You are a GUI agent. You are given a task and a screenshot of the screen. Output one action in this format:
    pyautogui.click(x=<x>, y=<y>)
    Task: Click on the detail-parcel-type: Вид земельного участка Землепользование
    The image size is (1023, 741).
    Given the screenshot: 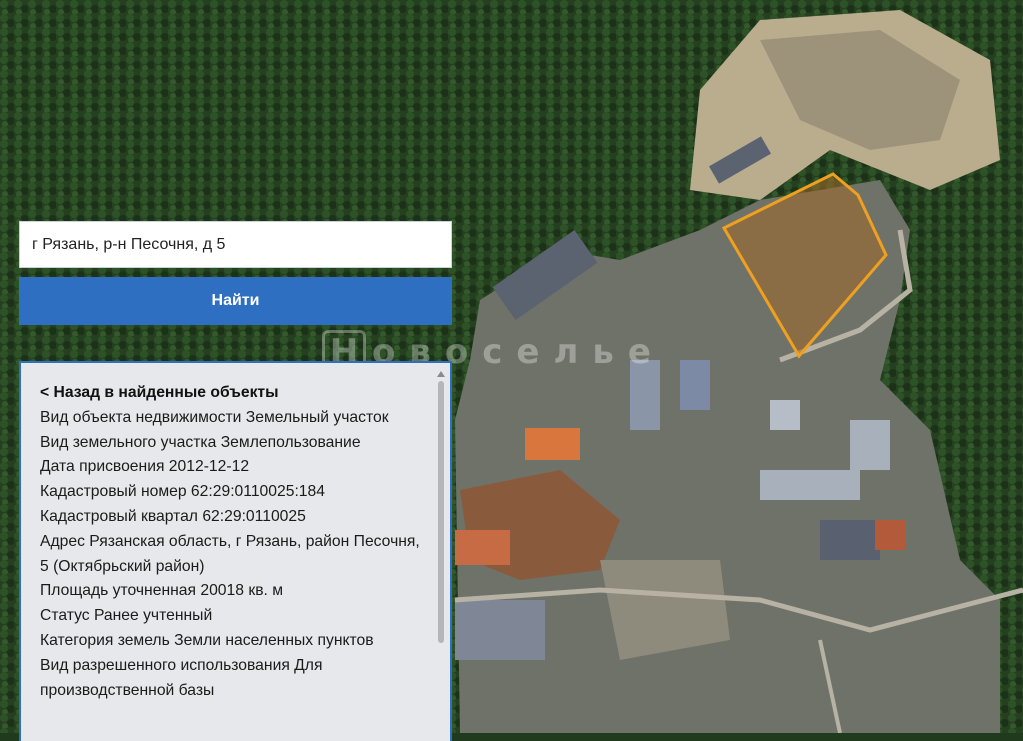 What is the action you would take?
    pyautogui.click(x=200, y=442)
    